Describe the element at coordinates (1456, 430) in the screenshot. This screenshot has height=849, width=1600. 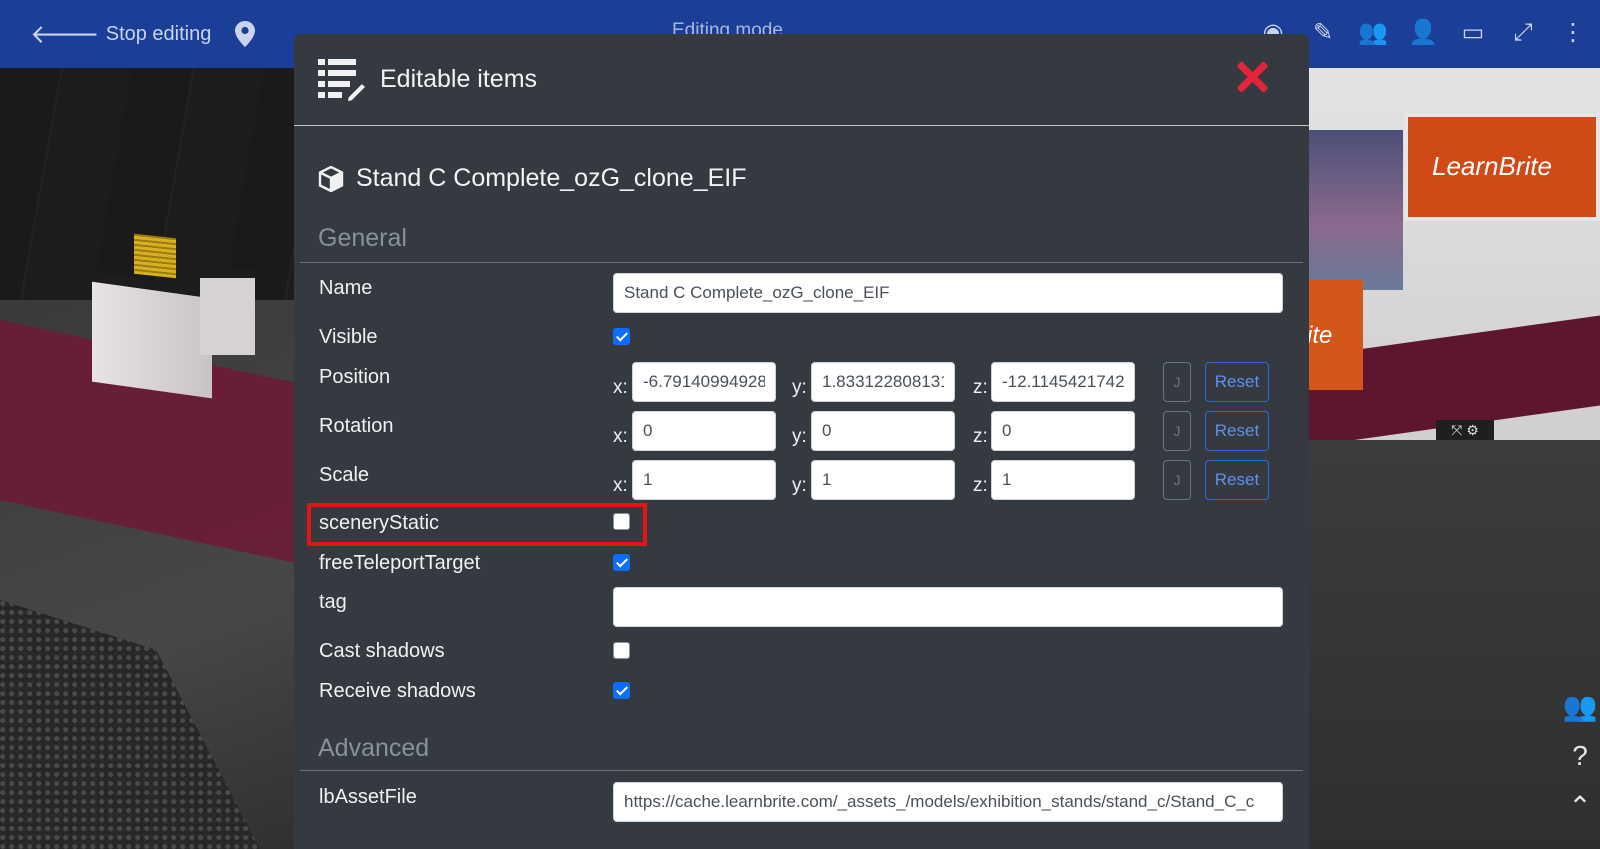
I see `move-gizmo-icon: ⤧` at that location.